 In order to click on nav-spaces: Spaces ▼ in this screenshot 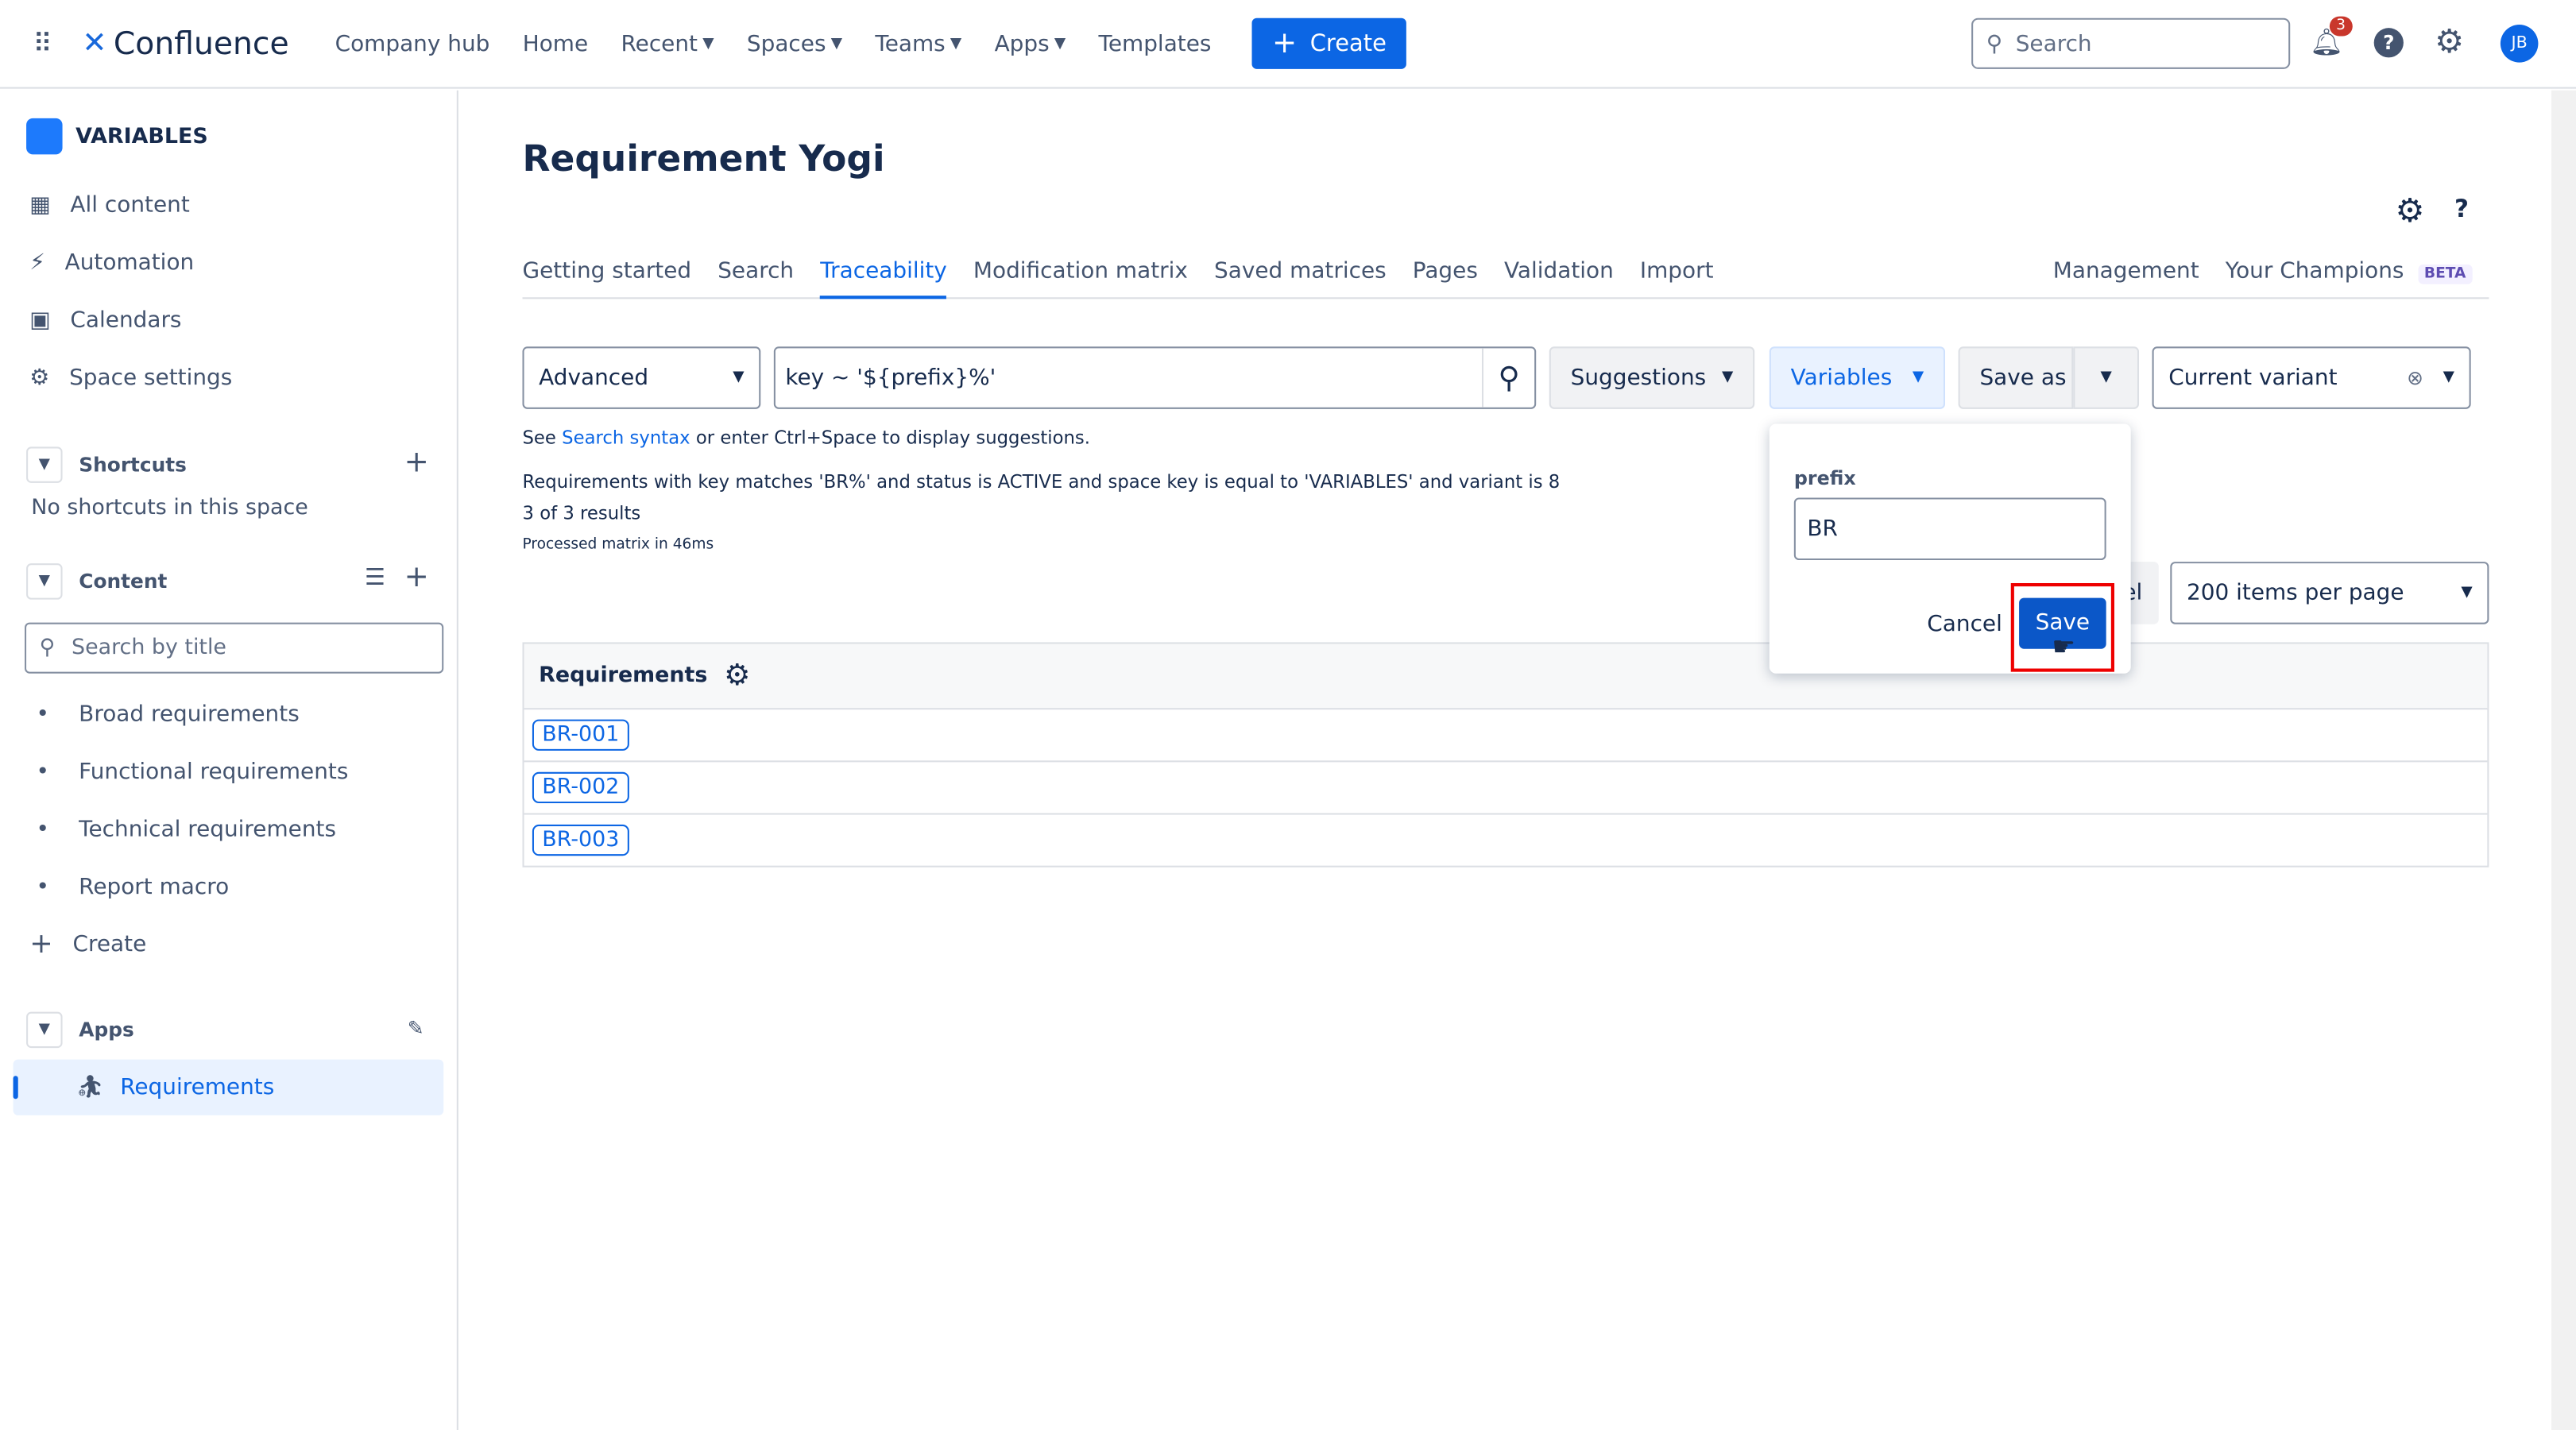, I will do `click(794, 43)`.